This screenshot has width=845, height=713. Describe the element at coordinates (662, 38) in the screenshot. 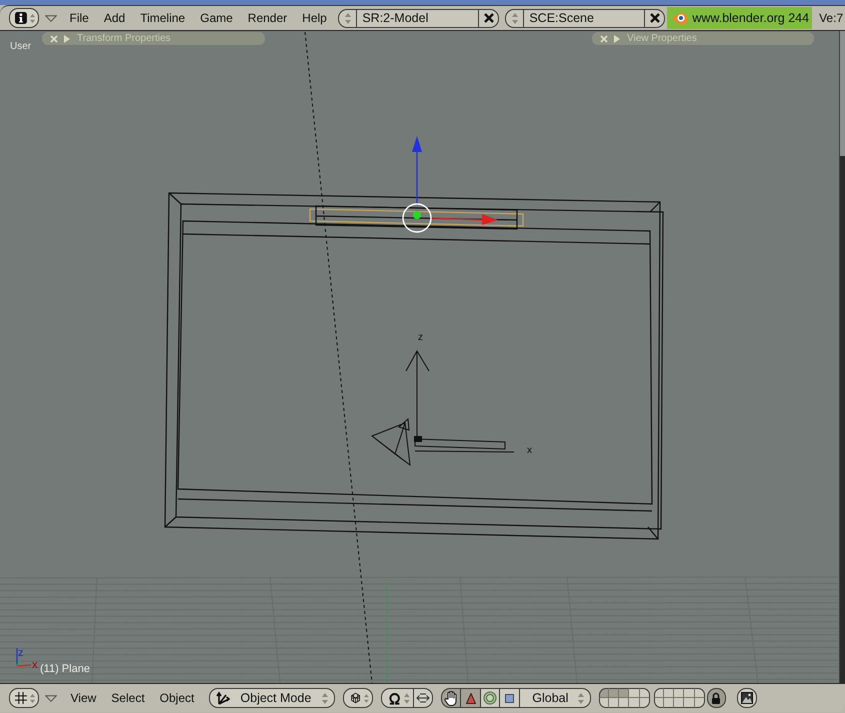

I see `panel-title: View Properties` at that location.